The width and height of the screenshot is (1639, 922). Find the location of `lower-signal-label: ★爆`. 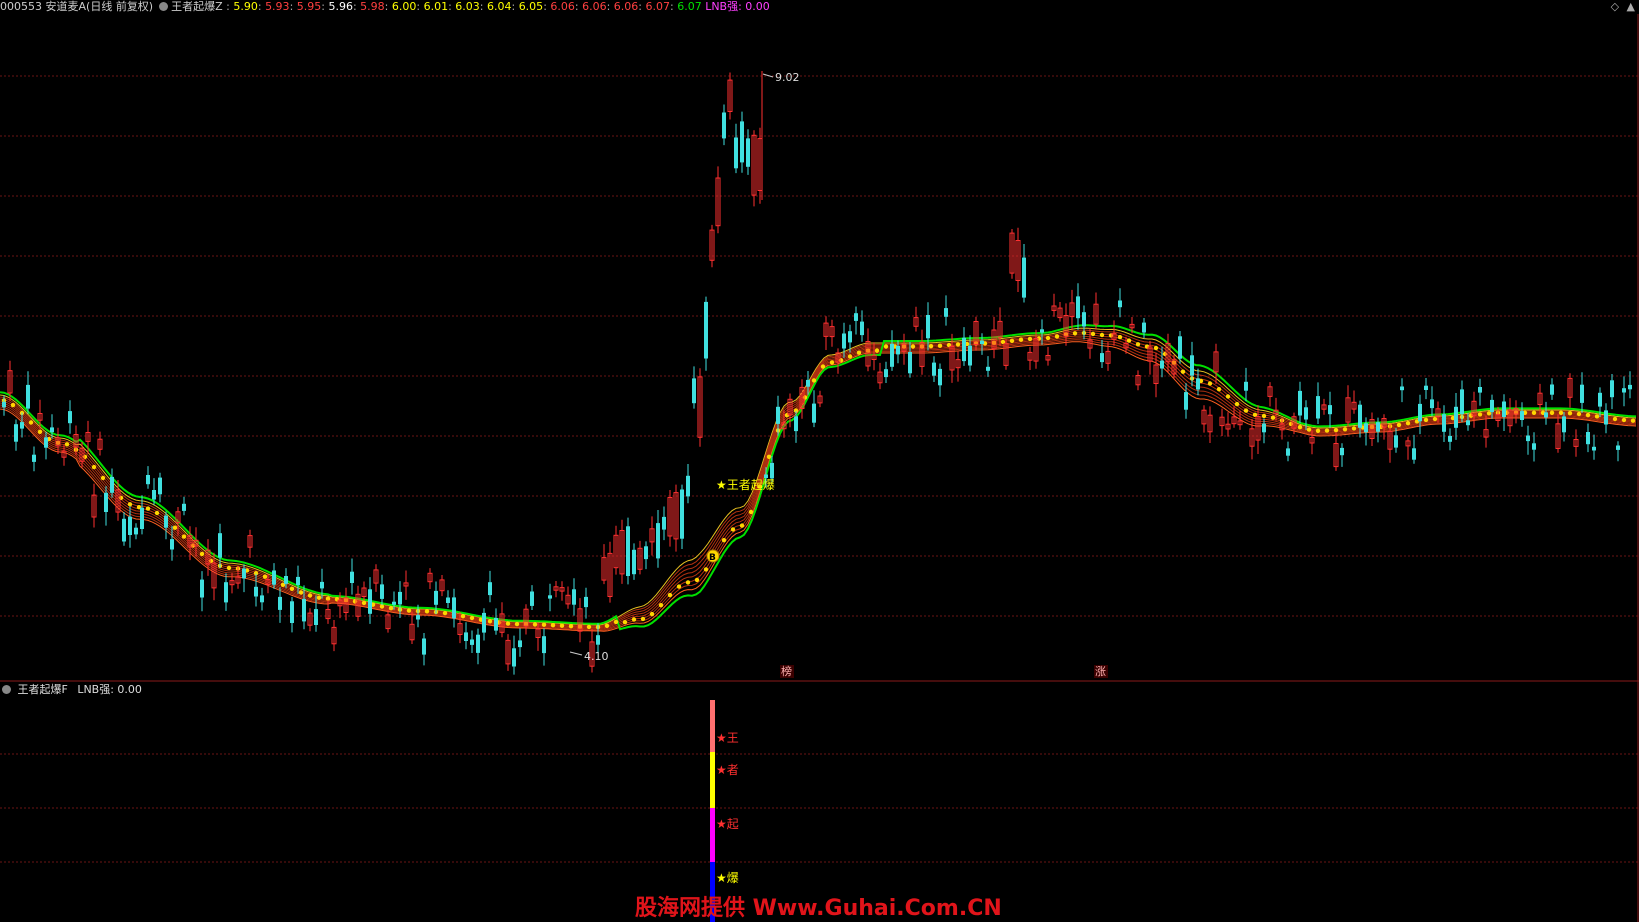

lower-signal-label: ★爆 is located at coordinates (727, 878).